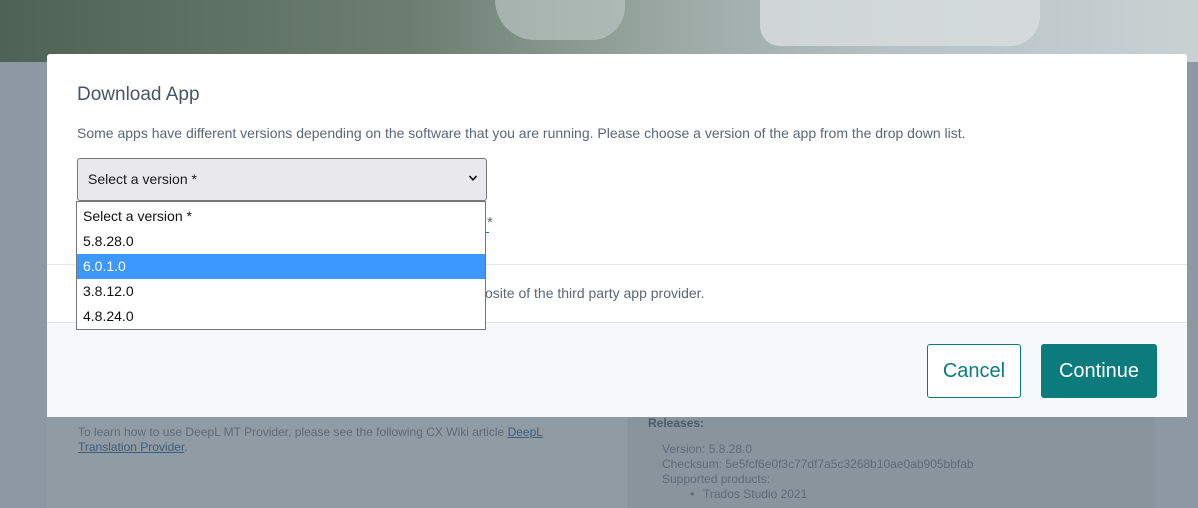 This screenshot has width=1198, height=508. What do you see at coordinates (473, 178) in the screenshot?
I see `chevron-down-icon` at bounding box center [473, 178].